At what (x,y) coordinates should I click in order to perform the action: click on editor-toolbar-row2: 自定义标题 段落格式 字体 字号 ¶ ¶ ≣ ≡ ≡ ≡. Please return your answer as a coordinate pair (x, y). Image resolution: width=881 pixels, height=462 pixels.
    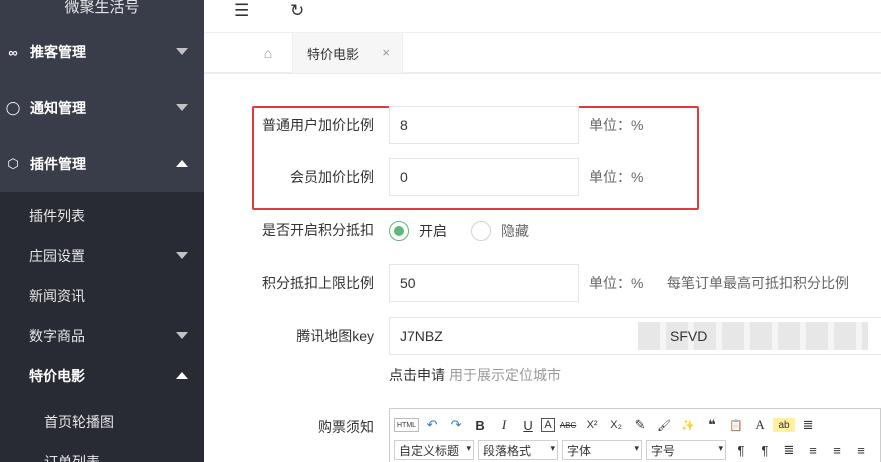
    Looking at the image, I should click on (634, 450).